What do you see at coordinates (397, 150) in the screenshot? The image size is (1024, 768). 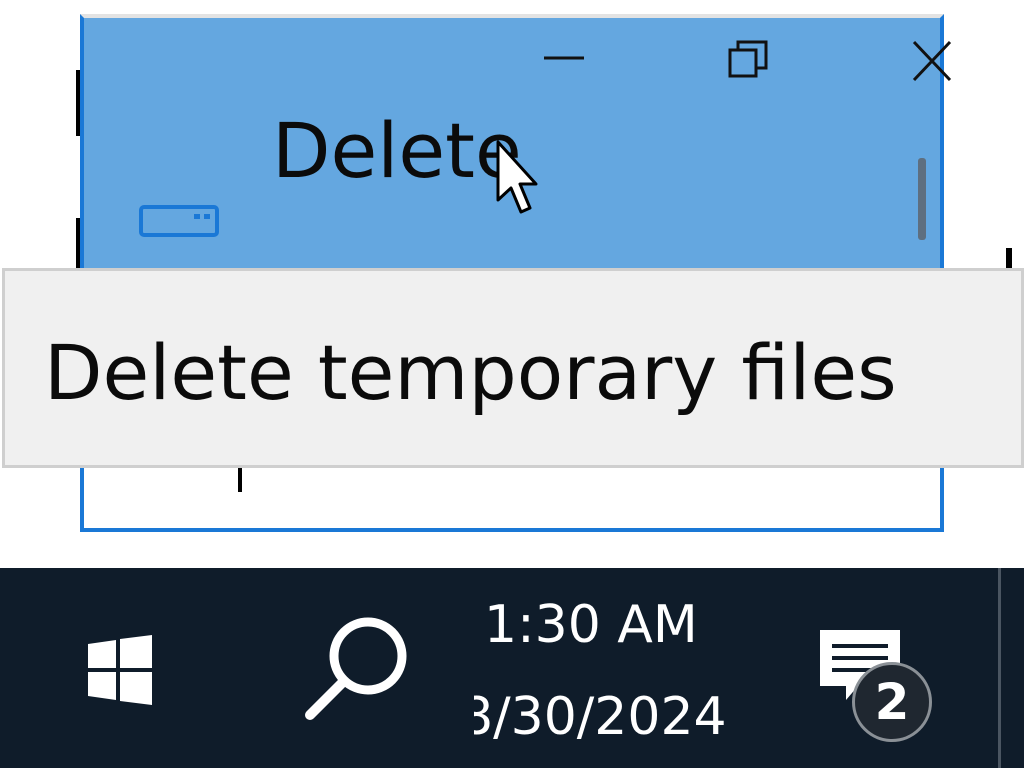 I see `dialog-title: Delete` at bounding box center [397, 150].